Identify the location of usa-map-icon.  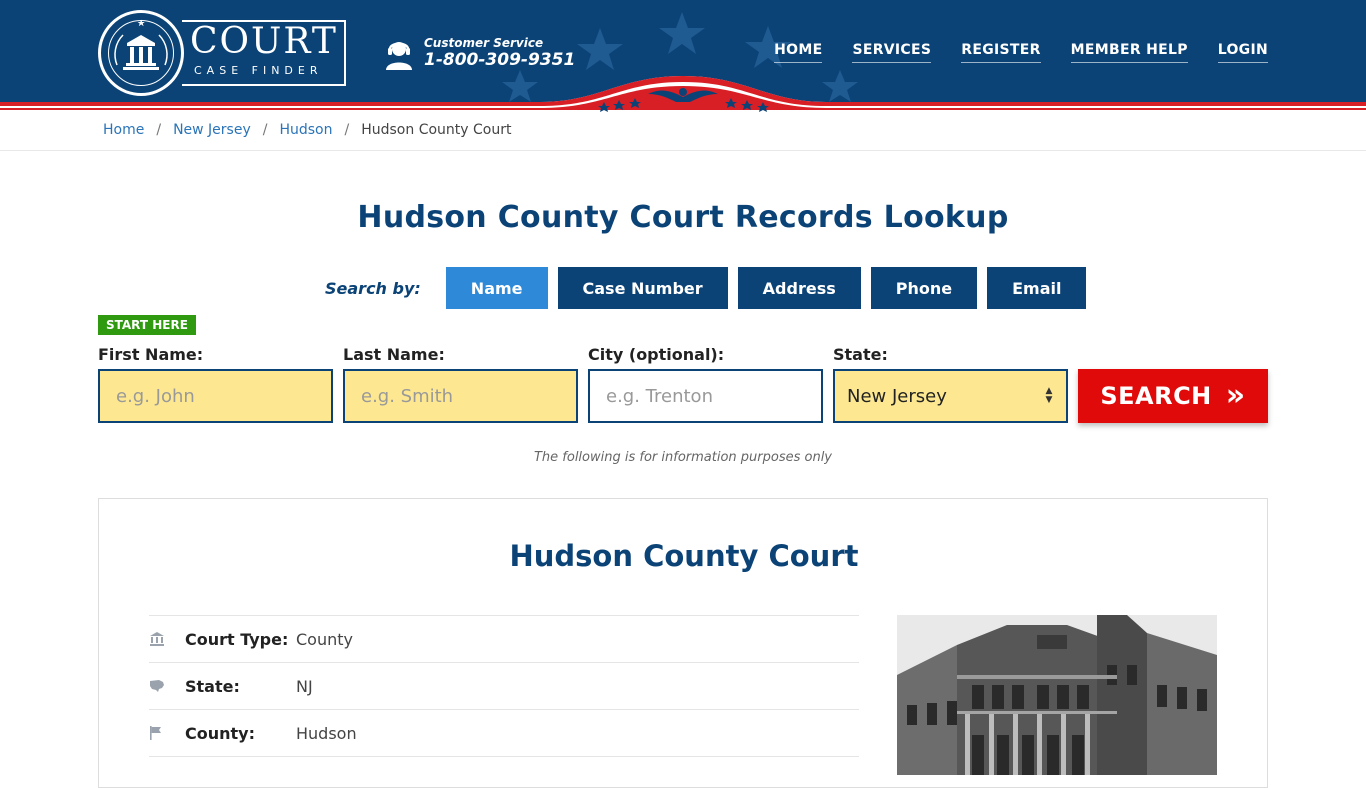
(167, 686).